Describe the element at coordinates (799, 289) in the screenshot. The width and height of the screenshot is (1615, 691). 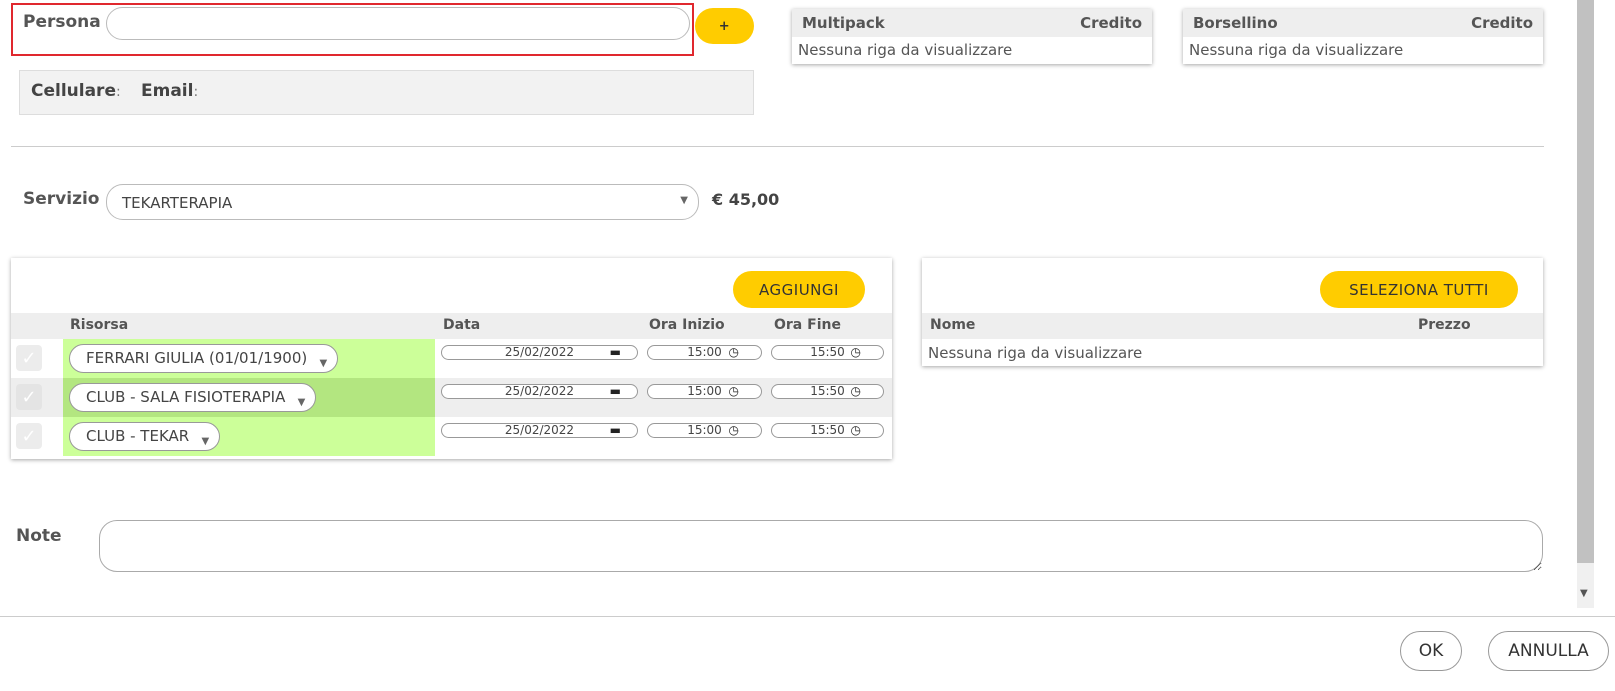
I see `aggiungi-button: AGGIUNGI` at that location.